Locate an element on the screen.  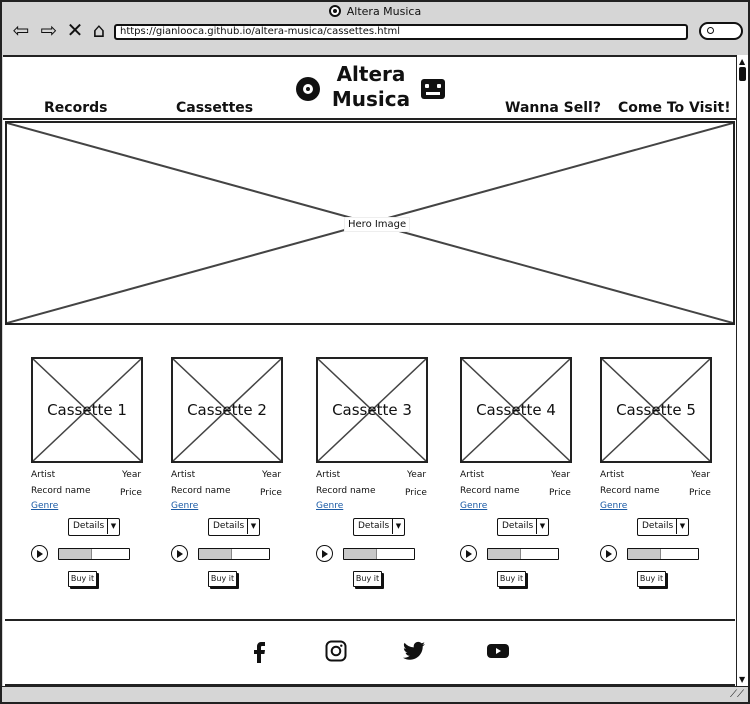
resize-grip-icon: ⟋⟋ is located at coordinates (737, 694).